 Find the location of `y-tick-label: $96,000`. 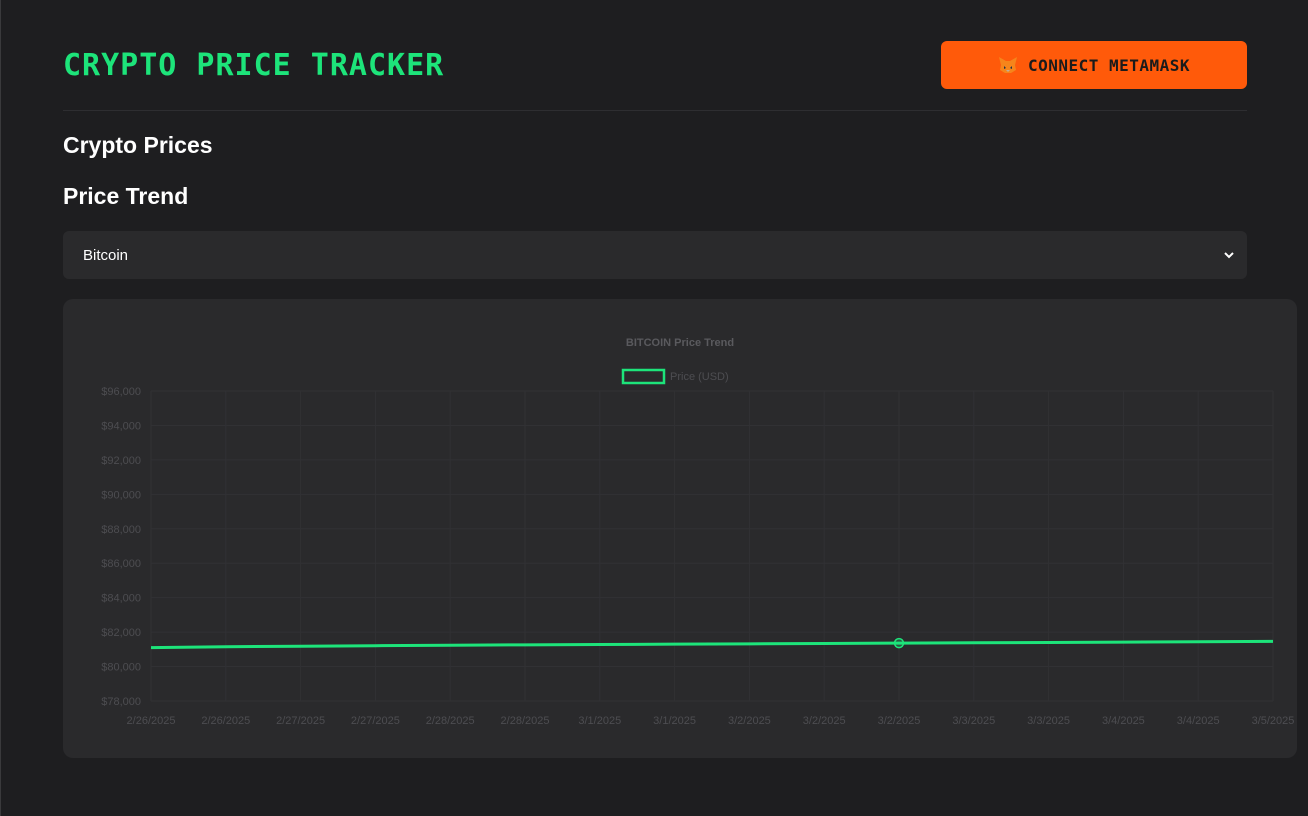

y-tick-label: $96,000 is located at coordinates (121, 392).